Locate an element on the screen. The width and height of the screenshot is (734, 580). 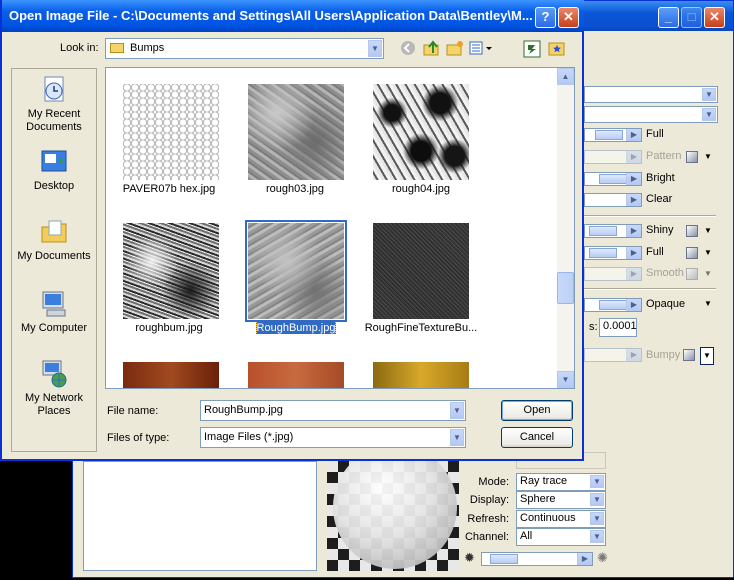
display-label: Display: is located at coordinates (489, 500).